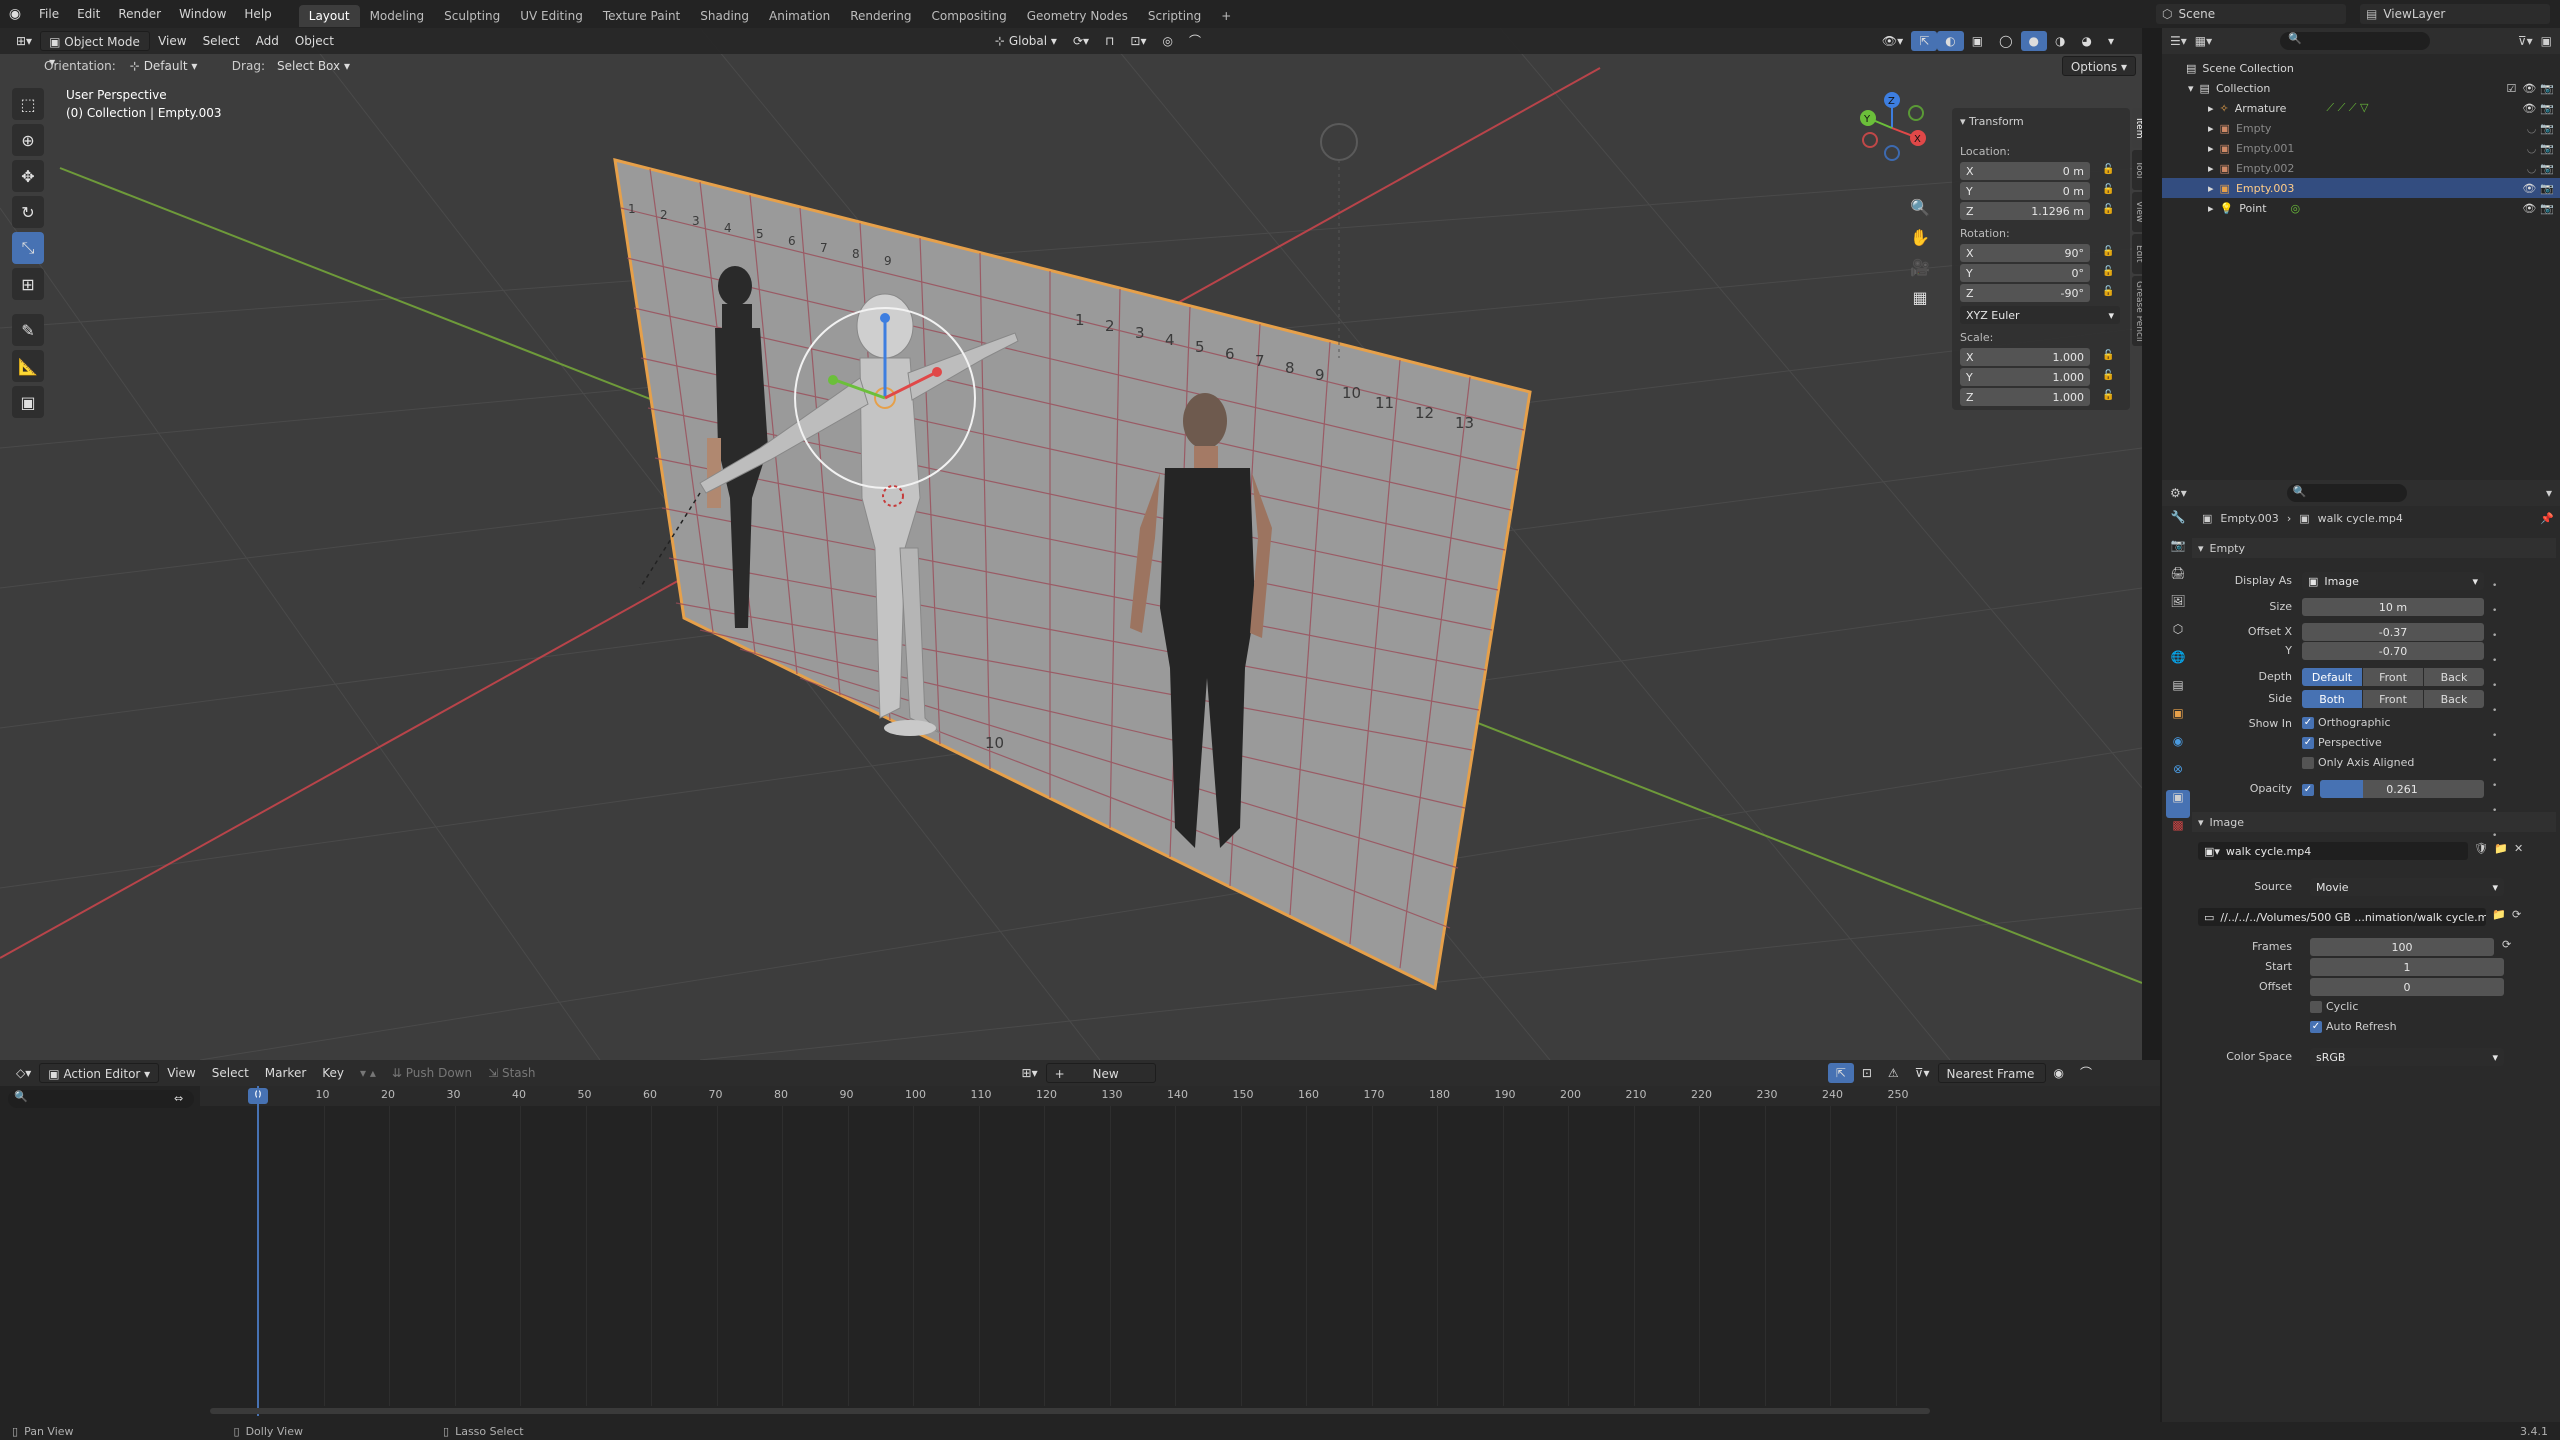 This screenshot has width=2560, height=1440. Describe the element at coordinates (2393, 607) in the screenshot. I see `size-field: 10 m` at that location.